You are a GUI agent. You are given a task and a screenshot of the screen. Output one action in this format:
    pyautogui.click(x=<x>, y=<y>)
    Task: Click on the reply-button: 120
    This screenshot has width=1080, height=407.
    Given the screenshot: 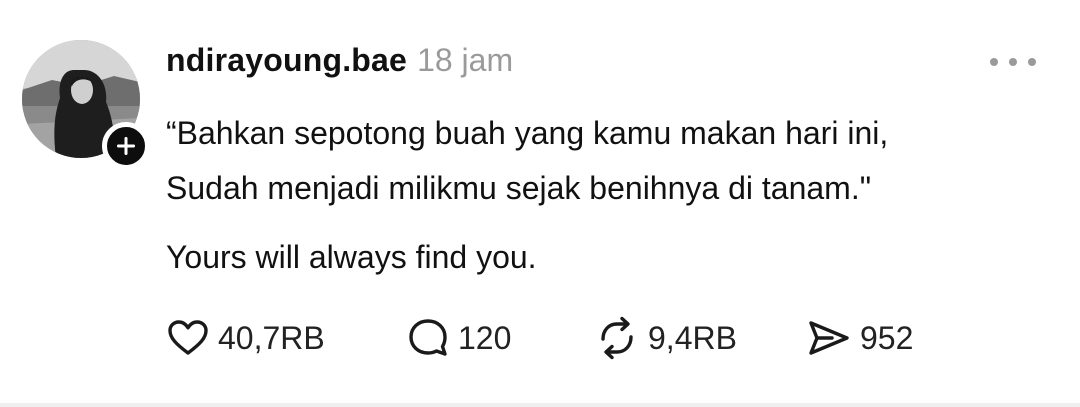 What is the action you would take?
    pyautogui.click(x=458, y=338)
    